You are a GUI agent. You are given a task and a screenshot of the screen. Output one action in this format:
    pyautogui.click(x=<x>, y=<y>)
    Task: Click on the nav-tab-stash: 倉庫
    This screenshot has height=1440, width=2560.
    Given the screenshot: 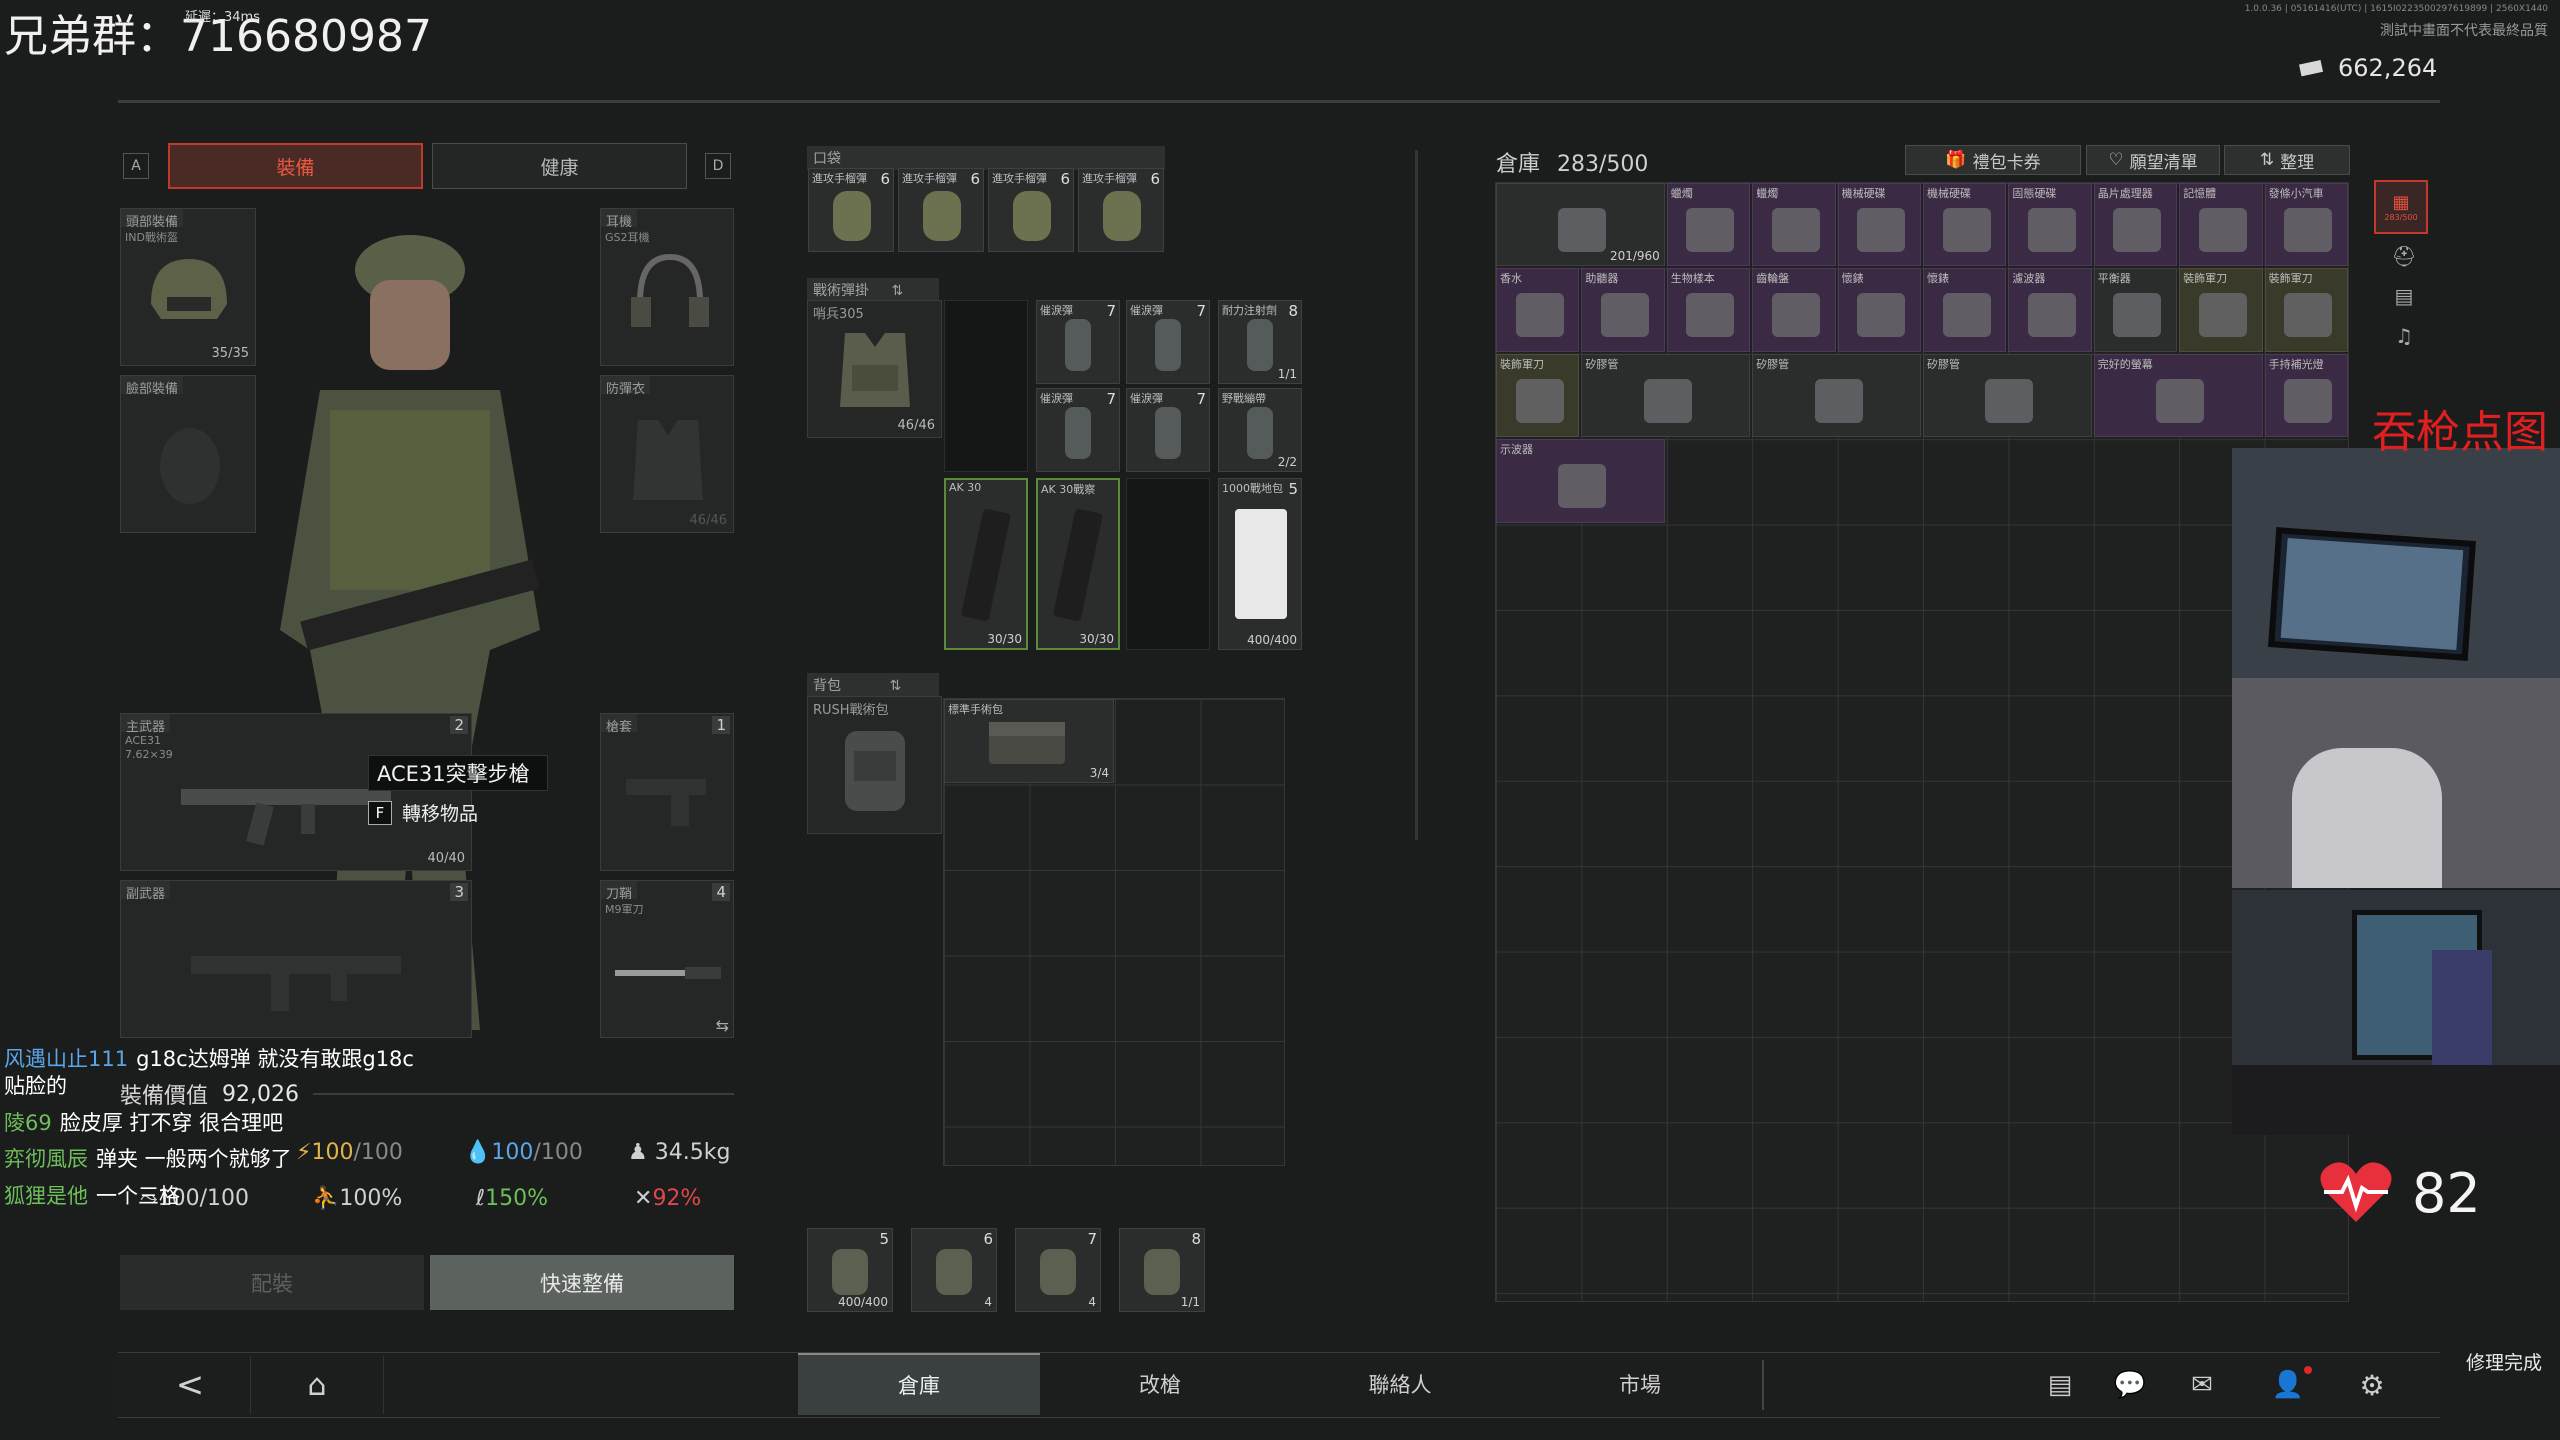 What is the action you would take?
    pyautogui.click(x=919, y=1384)
    